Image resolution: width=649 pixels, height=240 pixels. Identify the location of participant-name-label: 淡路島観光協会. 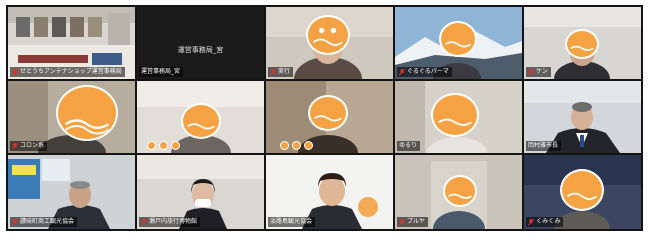
(292, 222).